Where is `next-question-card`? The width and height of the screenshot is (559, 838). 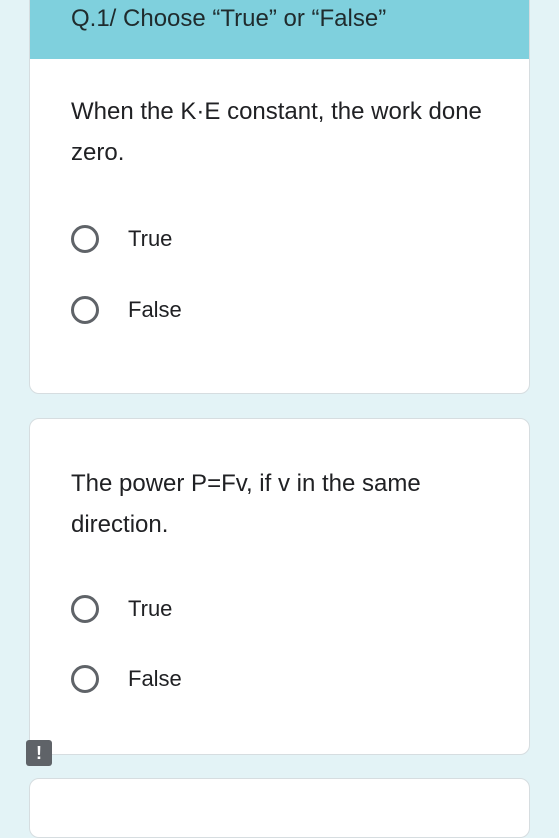 next-question-card is located at coordinates (279, 808).